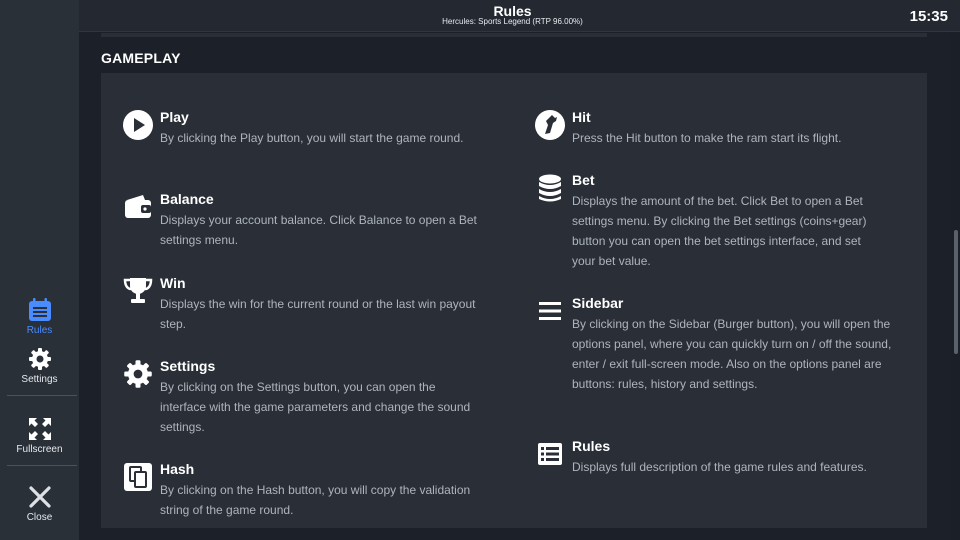  What do you see at coordinates (550, 454) in the screenshot?
I see `list-icon` at bounding box center [550, 454].